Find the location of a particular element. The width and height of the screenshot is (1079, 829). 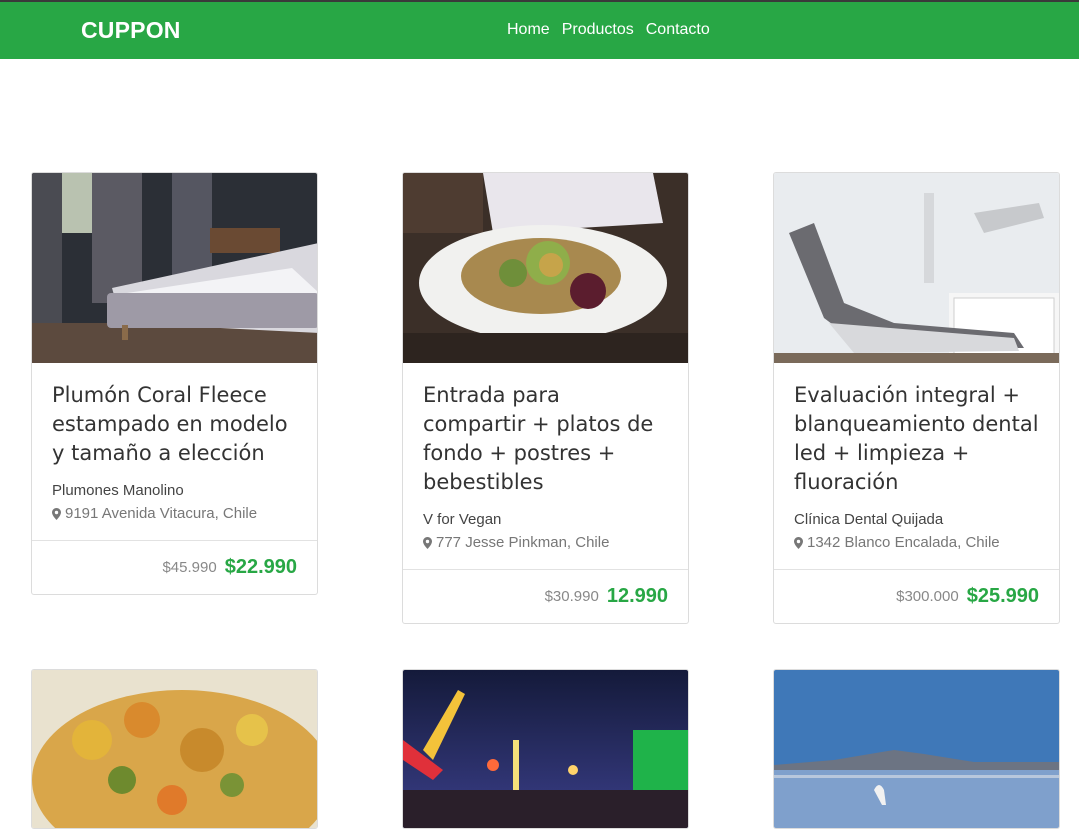

new-price: $25.990 is located at coordinates (1002, 596).